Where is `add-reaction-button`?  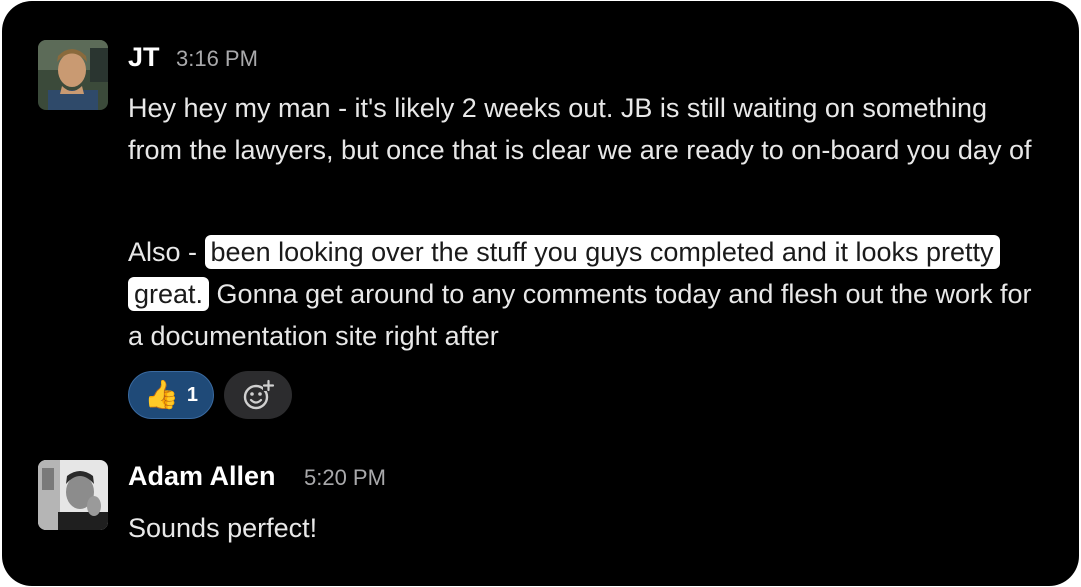
add-reaction-button is located at coordinates (258, 395).